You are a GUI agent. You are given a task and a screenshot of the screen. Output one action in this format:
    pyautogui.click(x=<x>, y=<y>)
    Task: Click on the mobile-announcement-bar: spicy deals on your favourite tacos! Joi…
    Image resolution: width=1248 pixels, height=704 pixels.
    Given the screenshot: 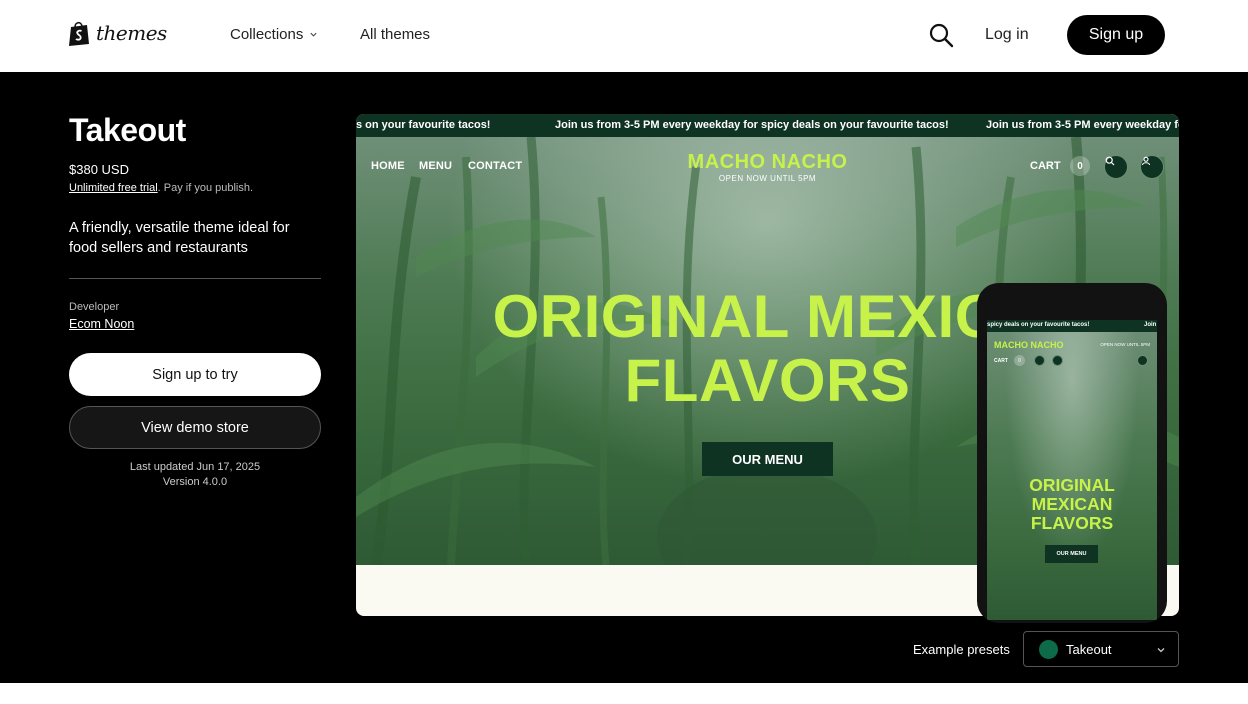 What is the action you would take?
    pyautogui.click(x=1072, y=326)
    